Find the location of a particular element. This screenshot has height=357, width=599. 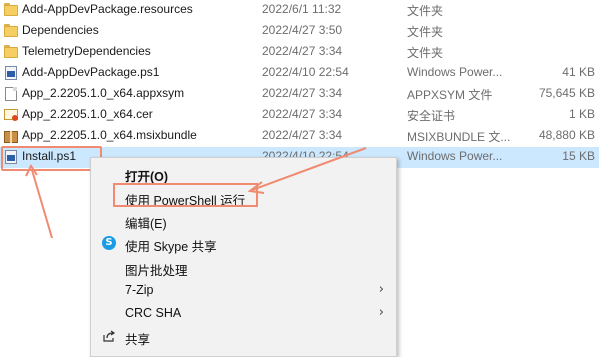

menu-item-share: 共享 is located at coordinates (243, 336).